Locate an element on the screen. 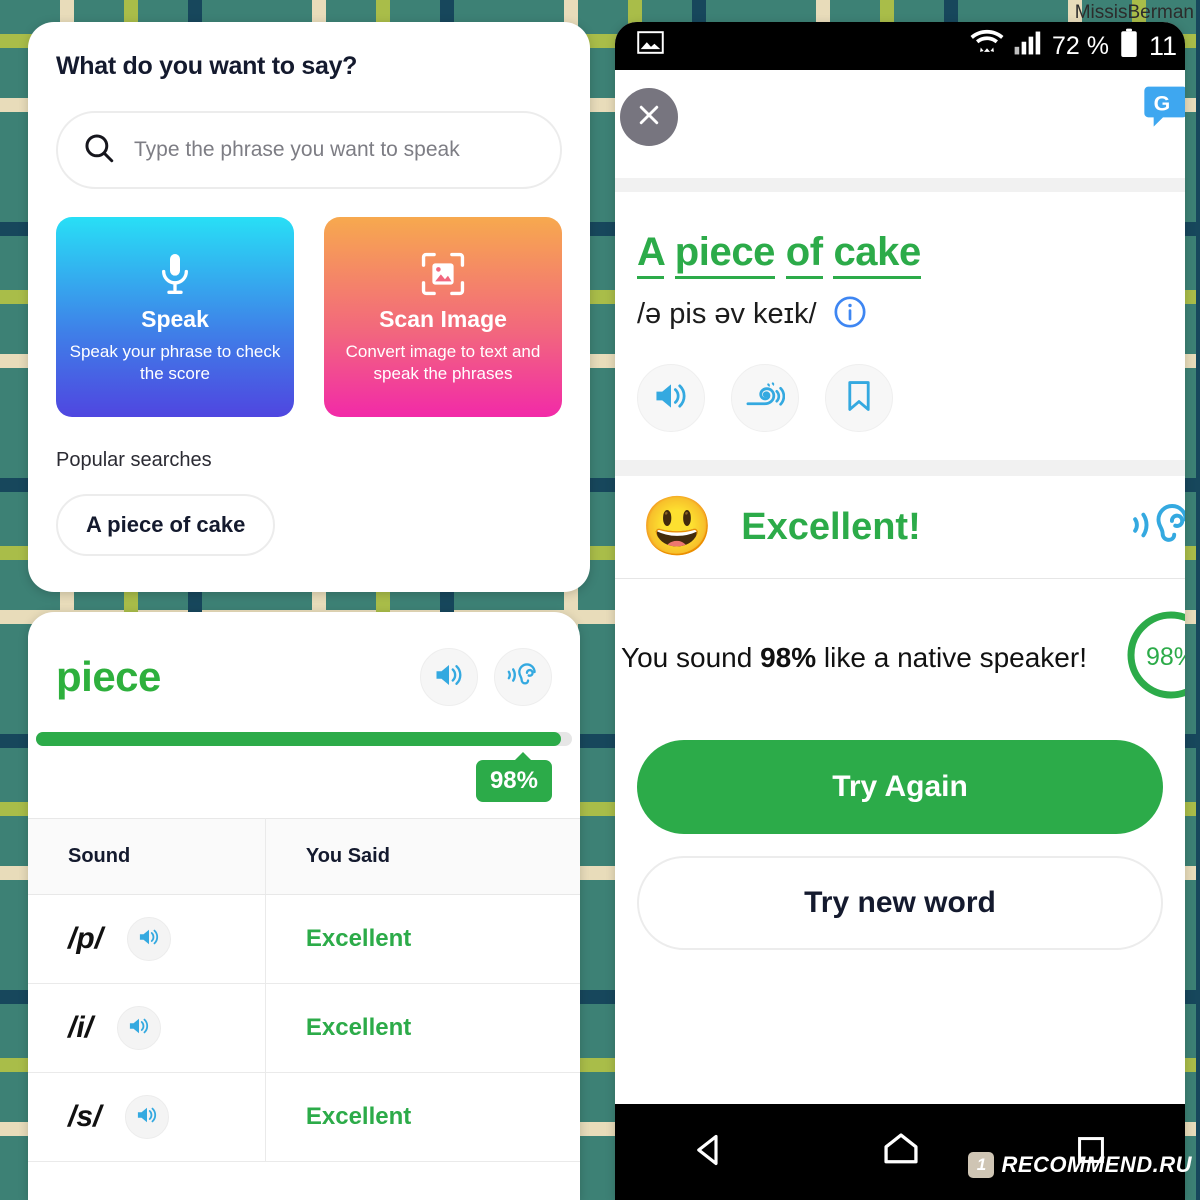  phrase-block: A piece of cake /ə pis əv keɪk/ is located at coordinates (900, 312).